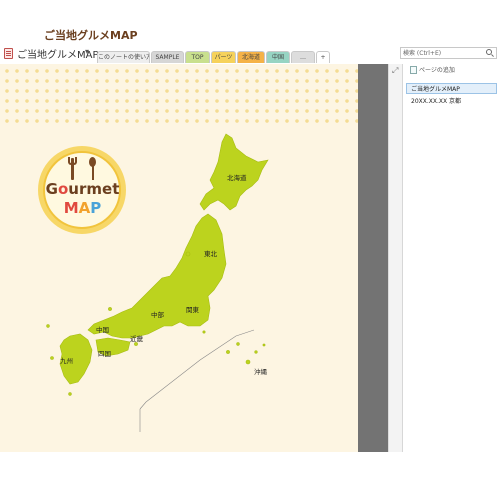 The image size is (500, 500). Describe the element at coordinates (91, 35) in the screenshot. I see `page-title: ご当地グルメMAP` at that location.